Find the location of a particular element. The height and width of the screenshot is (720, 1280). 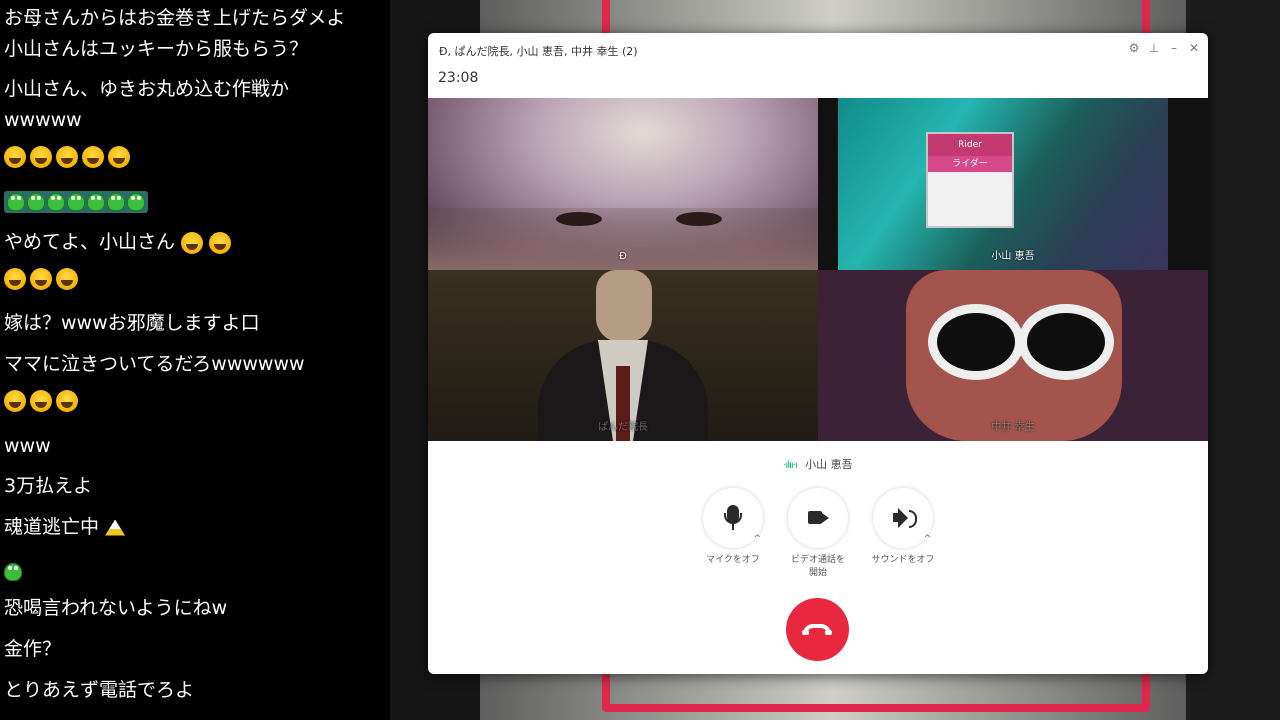

call-title: Ð, ぱんだ院長, 小山 恵吾, 中井 幸生 (2) is located at coordinates (538, 51).